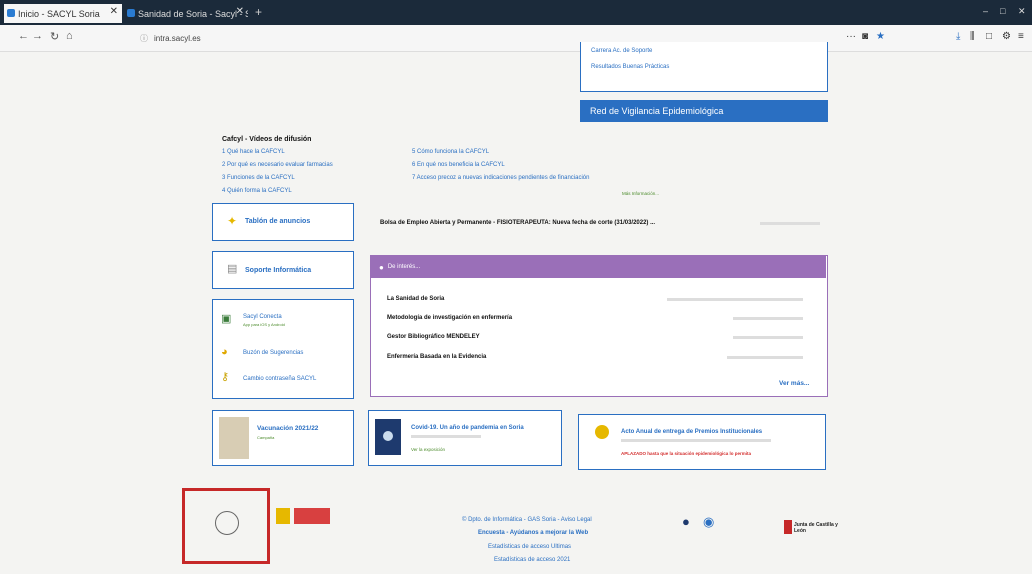  Describe the element at coordinates (262, 317) in the screenshot. I see `sacyl-conecta-link: Sacyl Conecta` at that location.